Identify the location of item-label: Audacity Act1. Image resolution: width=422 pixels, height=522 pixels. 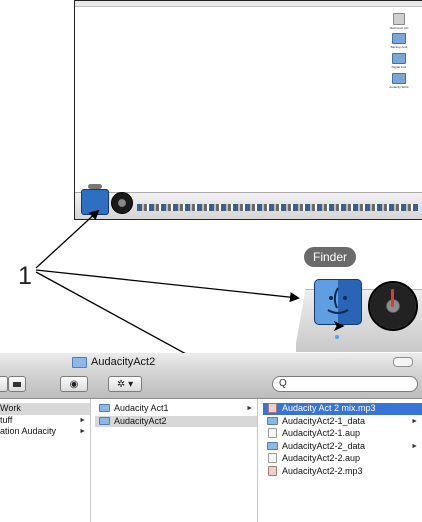
(141, 408).